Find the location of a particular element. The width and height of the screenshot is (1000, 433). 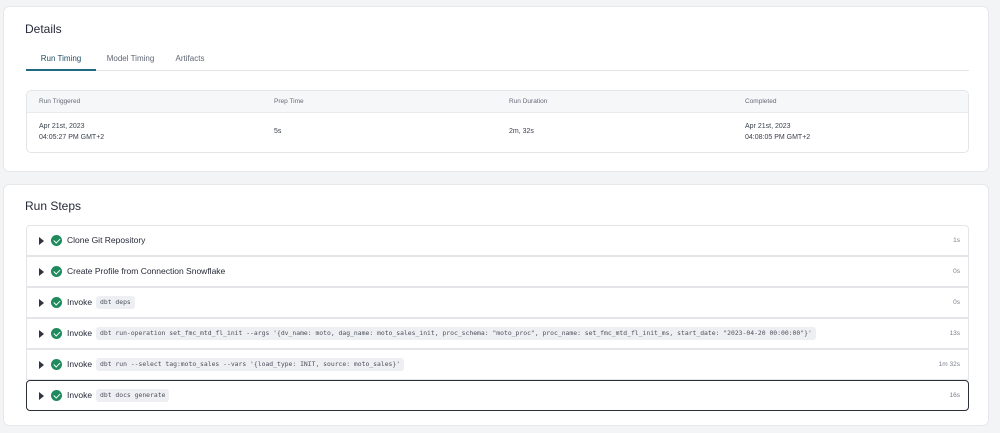

step-label: Create Profile from Connection Snowflake is located at coordinates (146, 271).